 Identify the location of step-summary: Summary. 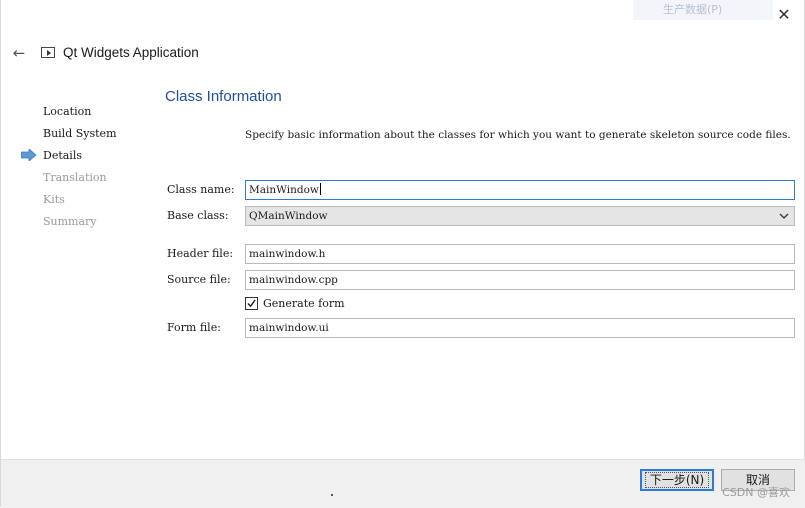
(76, 225).